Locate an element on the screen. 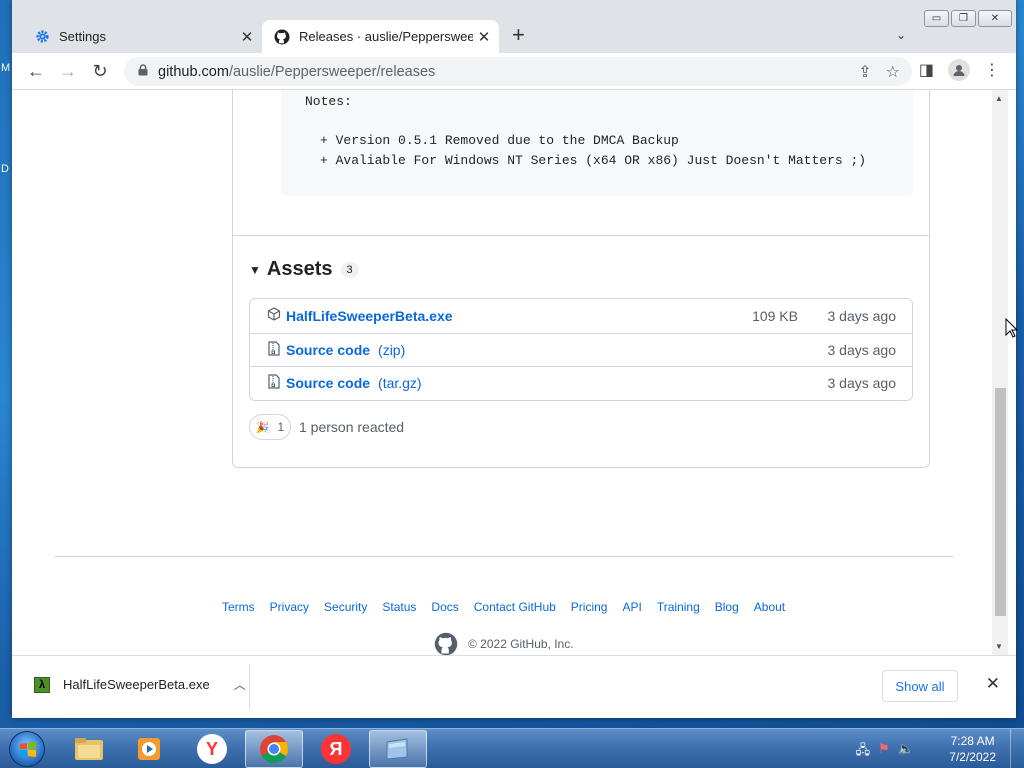 The height and width of the screenshot is (768, 1024). taskbar-chrome is located at coordinates (274, 749).